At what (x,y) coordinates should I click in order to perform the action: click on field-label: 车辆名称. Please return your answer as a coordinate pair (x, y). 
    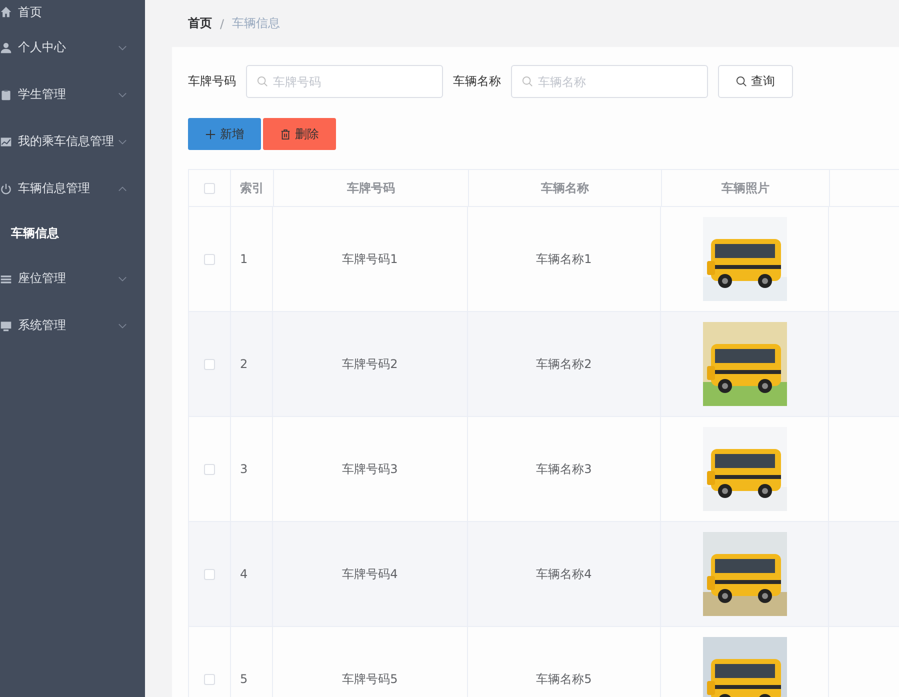
    Looking at the image, I should click on (477, 81).